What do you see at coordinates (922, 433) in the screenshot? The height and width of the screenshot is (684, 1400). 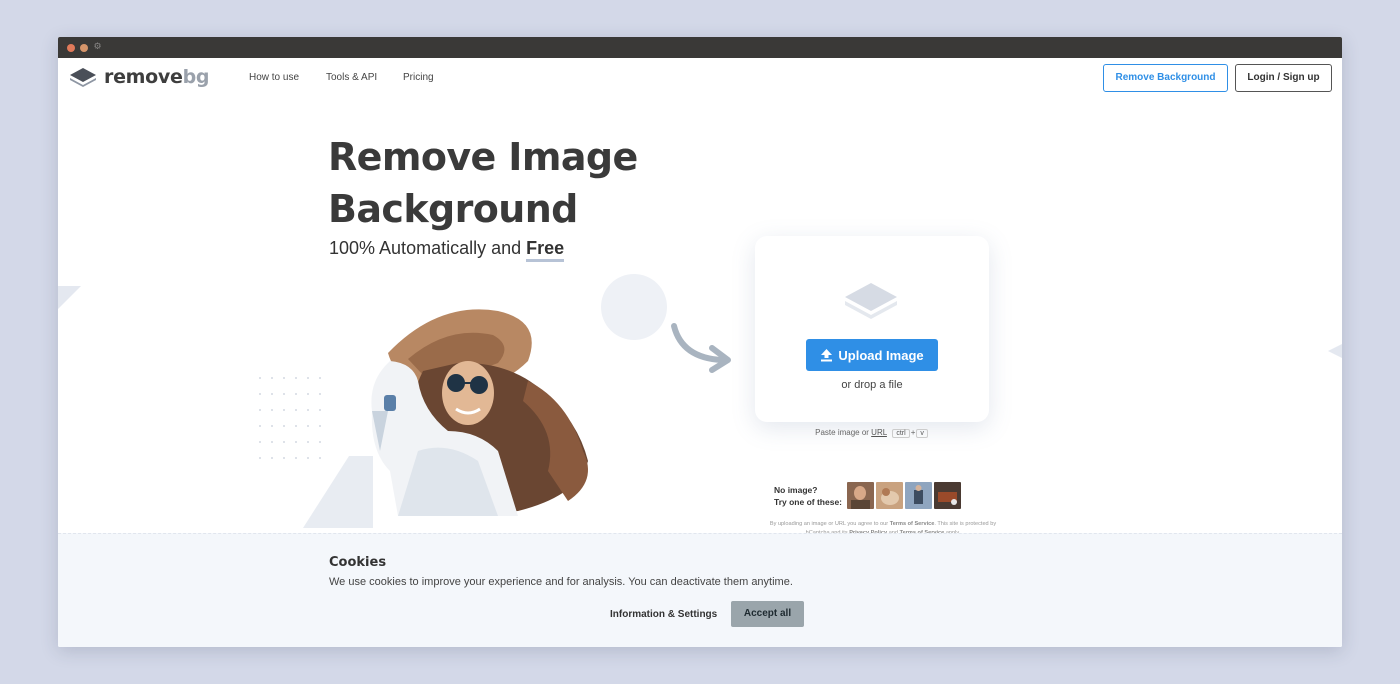 I see `key-v: v` at bounding box center [922, 433].